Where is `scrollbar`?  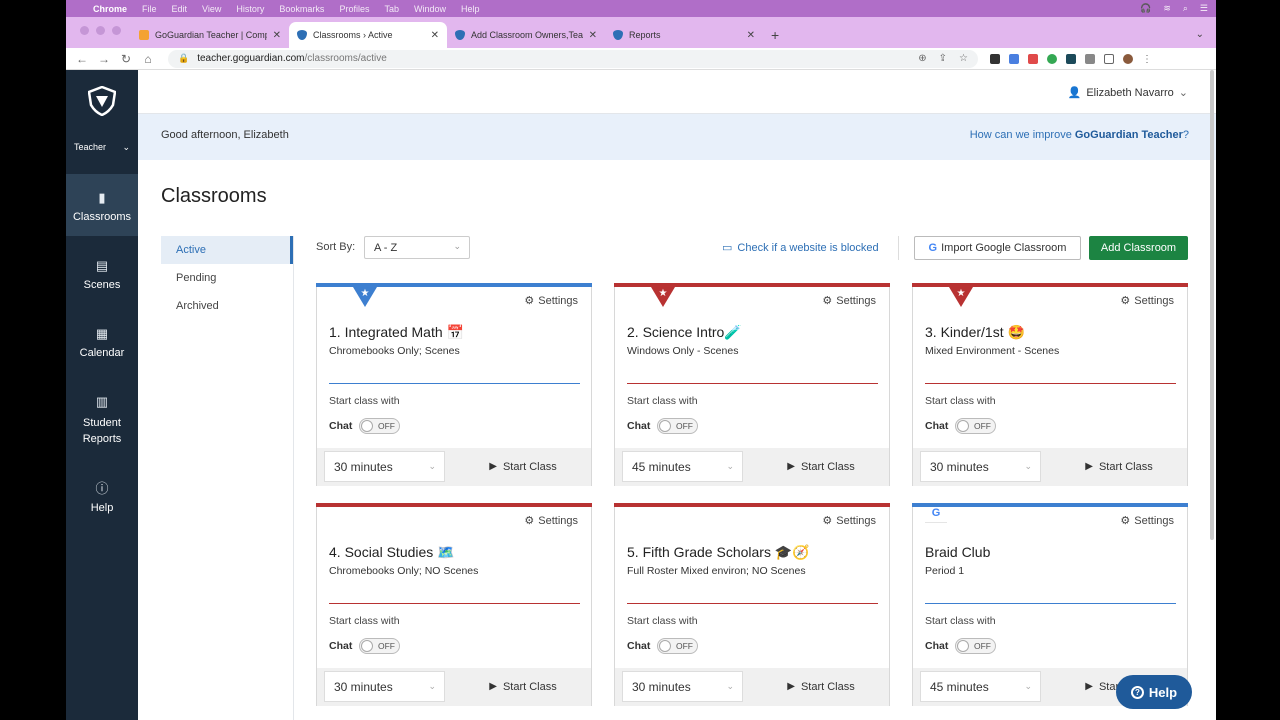
scrollbar is located at coordinates (1212, 305).